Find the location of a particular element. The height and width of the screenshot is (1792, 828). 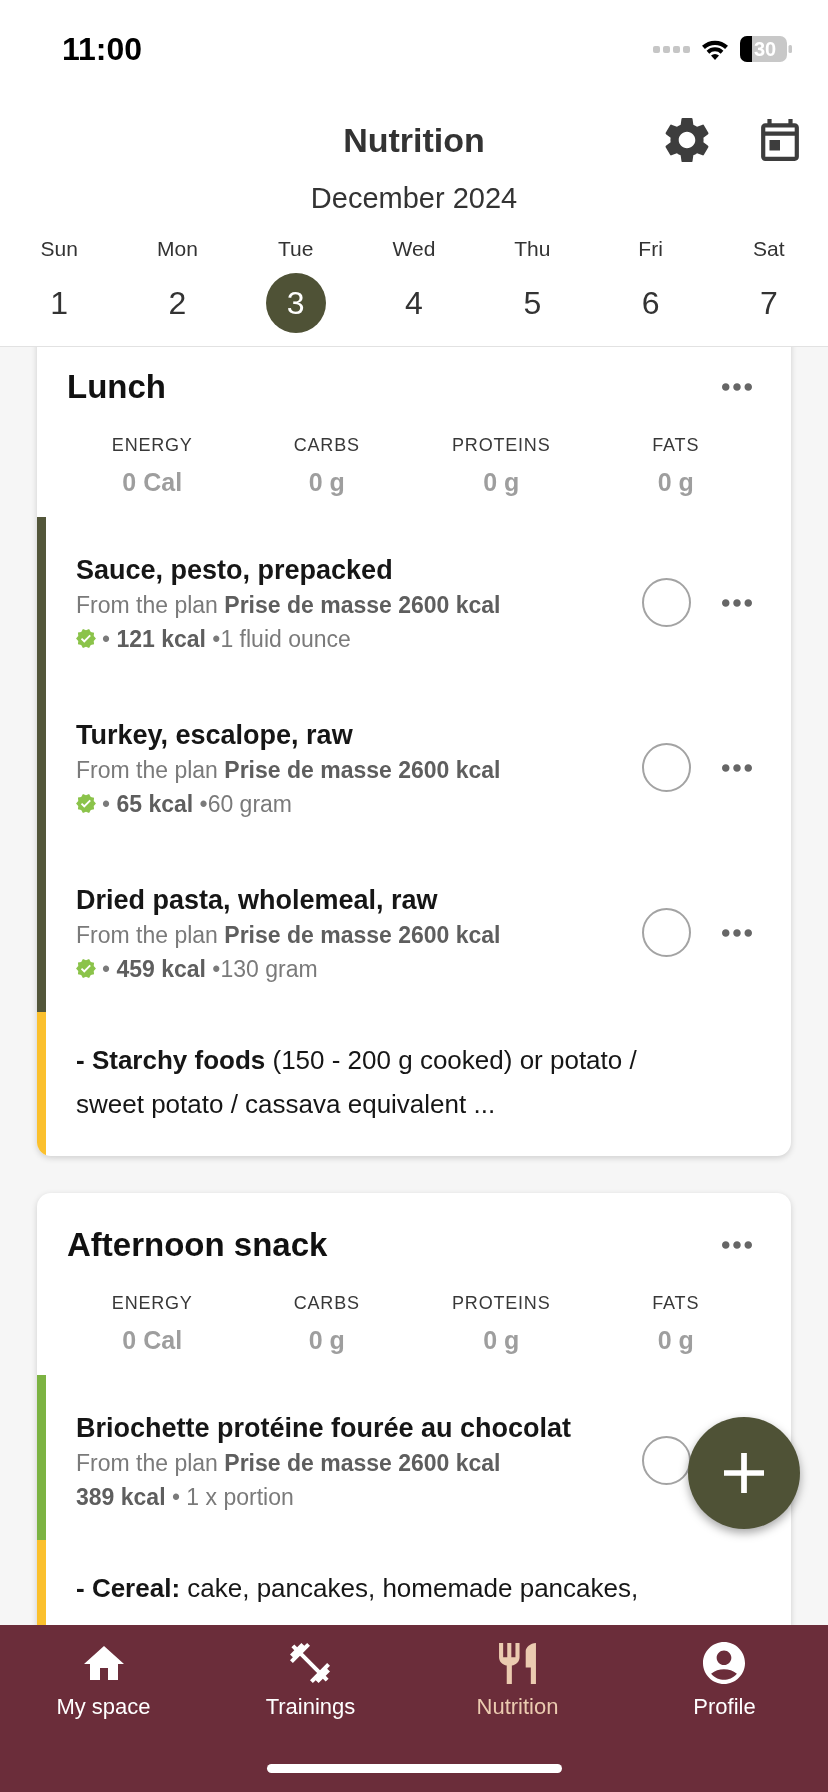

weekday-label: Sun is located at coordinates (59, 249).